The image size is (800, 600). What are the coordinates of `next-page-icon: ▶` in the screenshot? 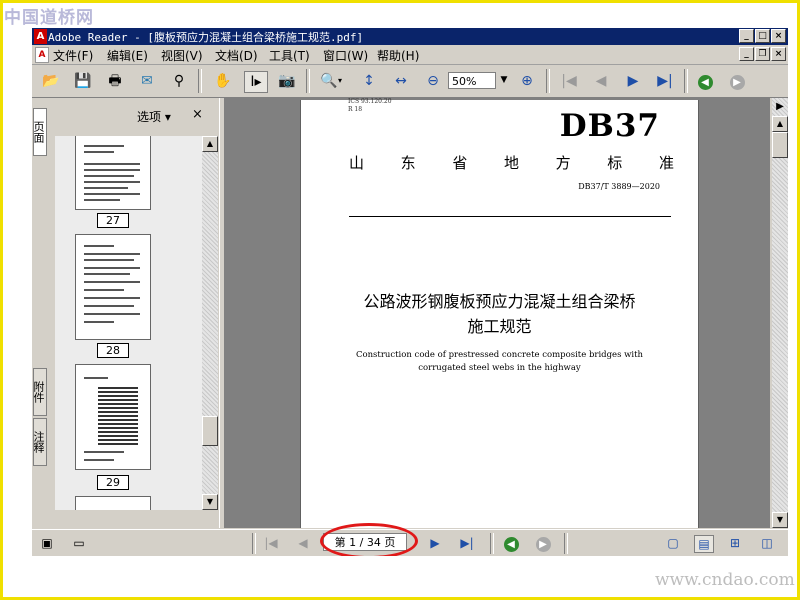 It's located at (633, 81).